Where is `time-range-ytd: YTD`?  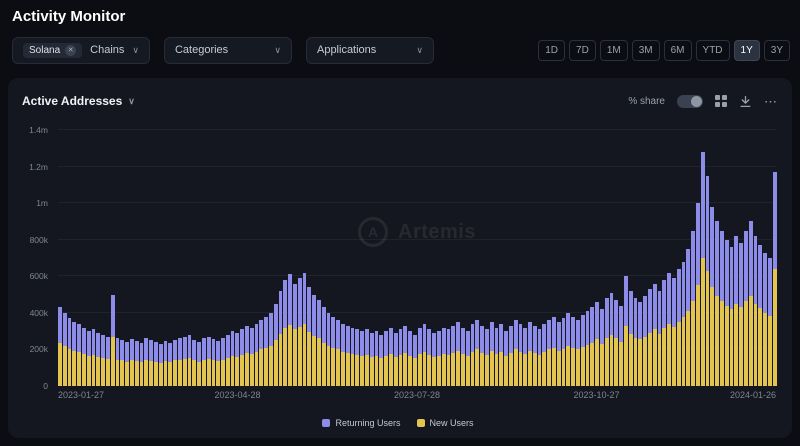
time-range-ytd: YTD is located at coordinates (712, 50).